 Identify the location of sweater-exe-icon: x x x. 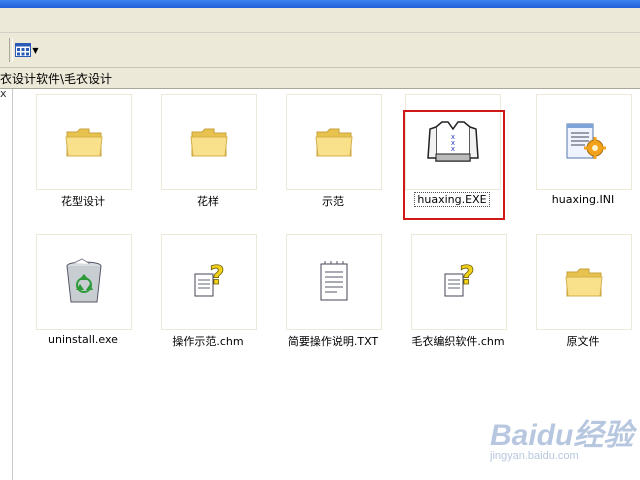
(453, 141).